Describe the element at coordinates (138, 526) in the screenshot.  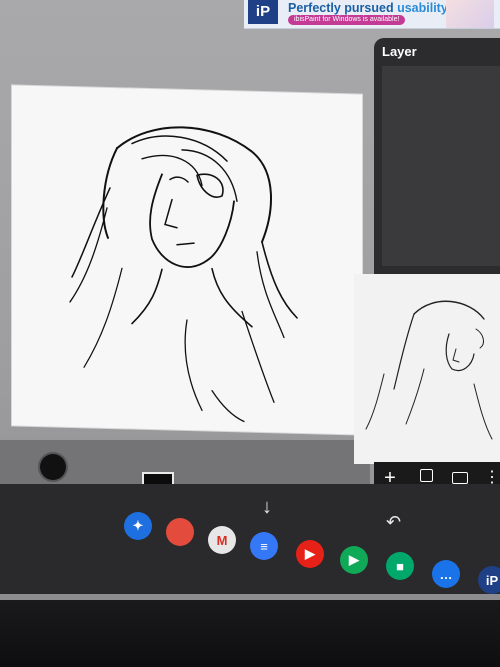
I see `assistant-icon: ✦` at that location.